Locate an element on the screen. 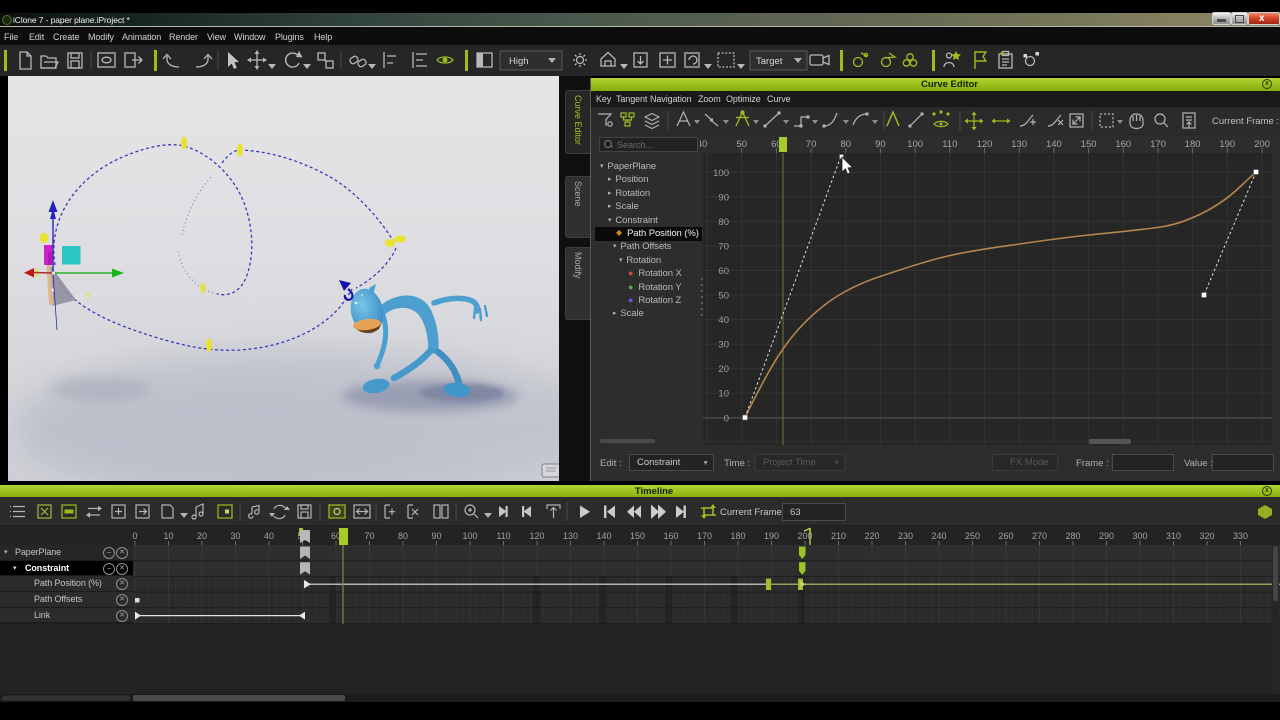  svg-text: Target is located at coordinates (769, 61).